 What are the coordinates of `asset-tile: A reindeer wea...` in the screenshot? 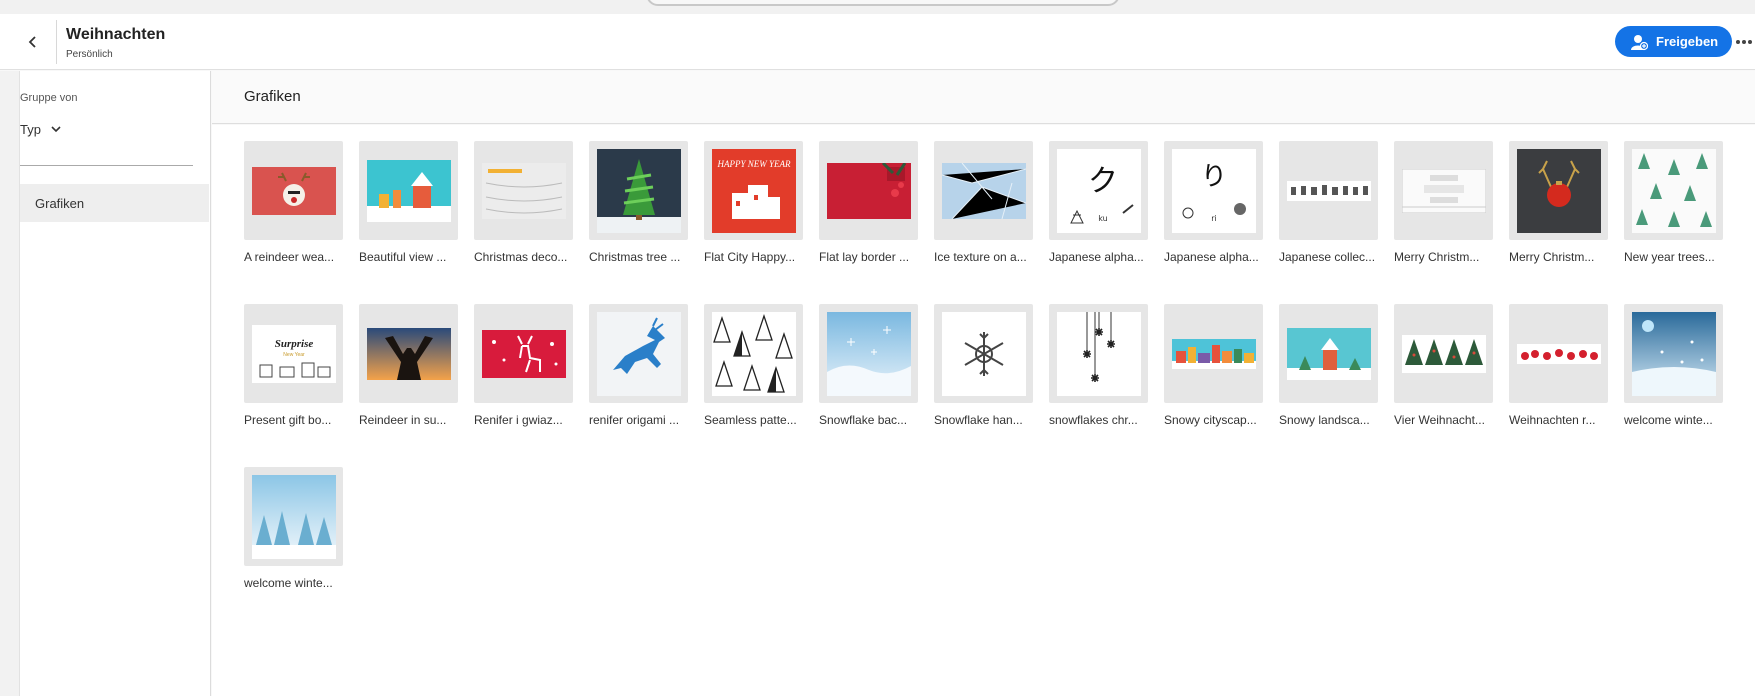 It's located at (293, 218).